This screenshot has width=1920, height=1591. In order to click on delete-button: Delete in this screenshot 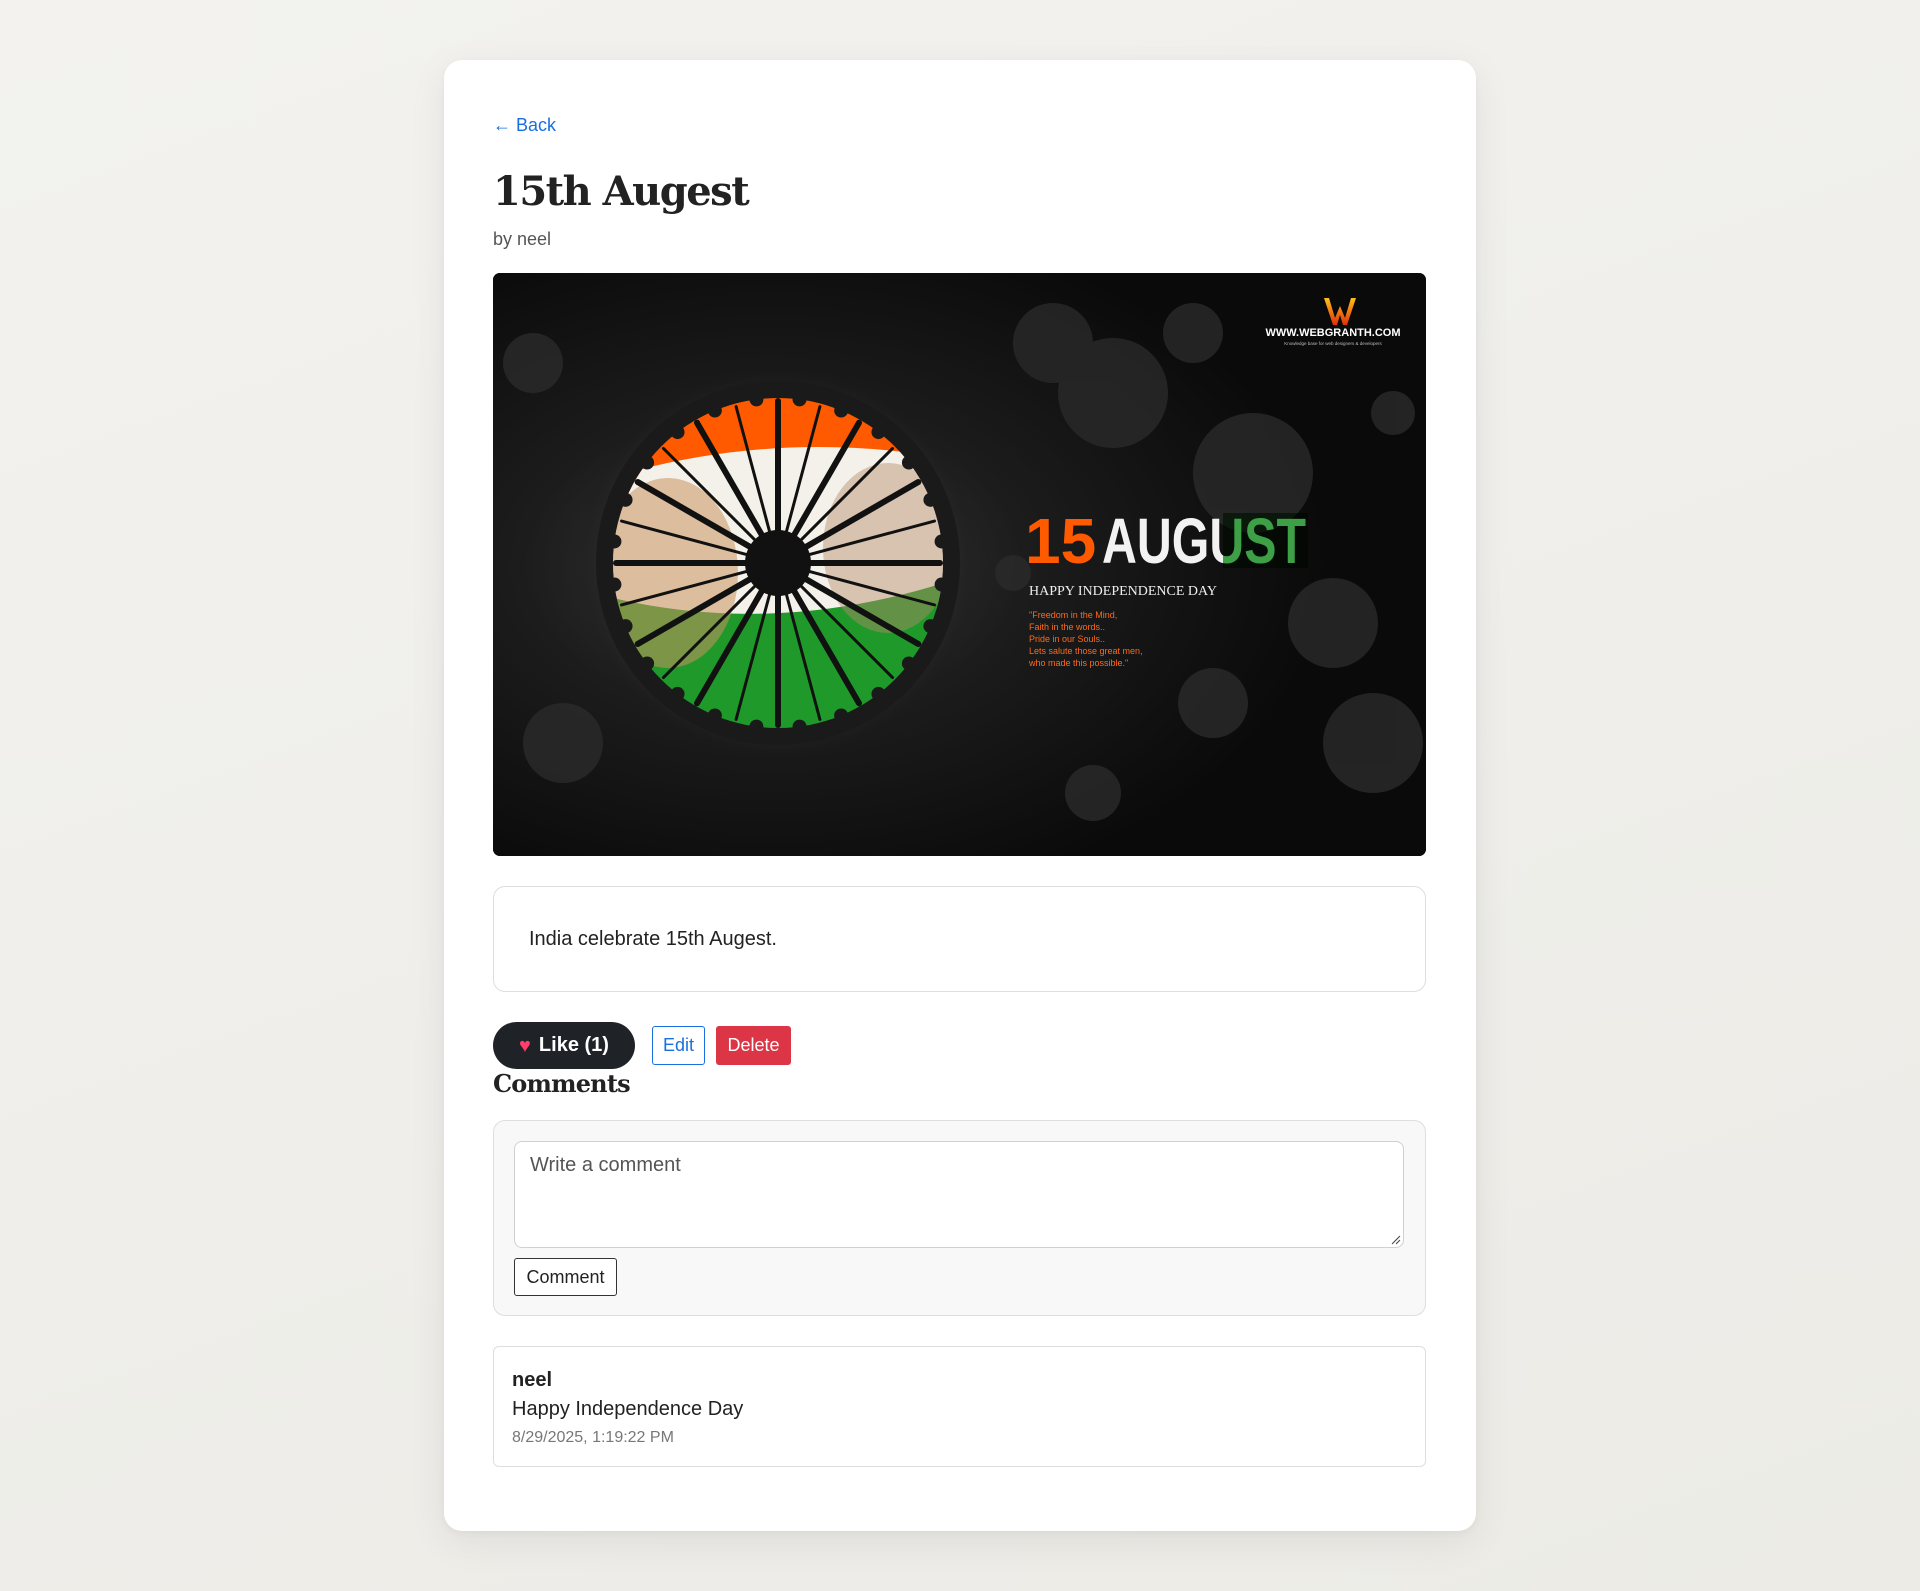, I will do `click(753, 1045)`.